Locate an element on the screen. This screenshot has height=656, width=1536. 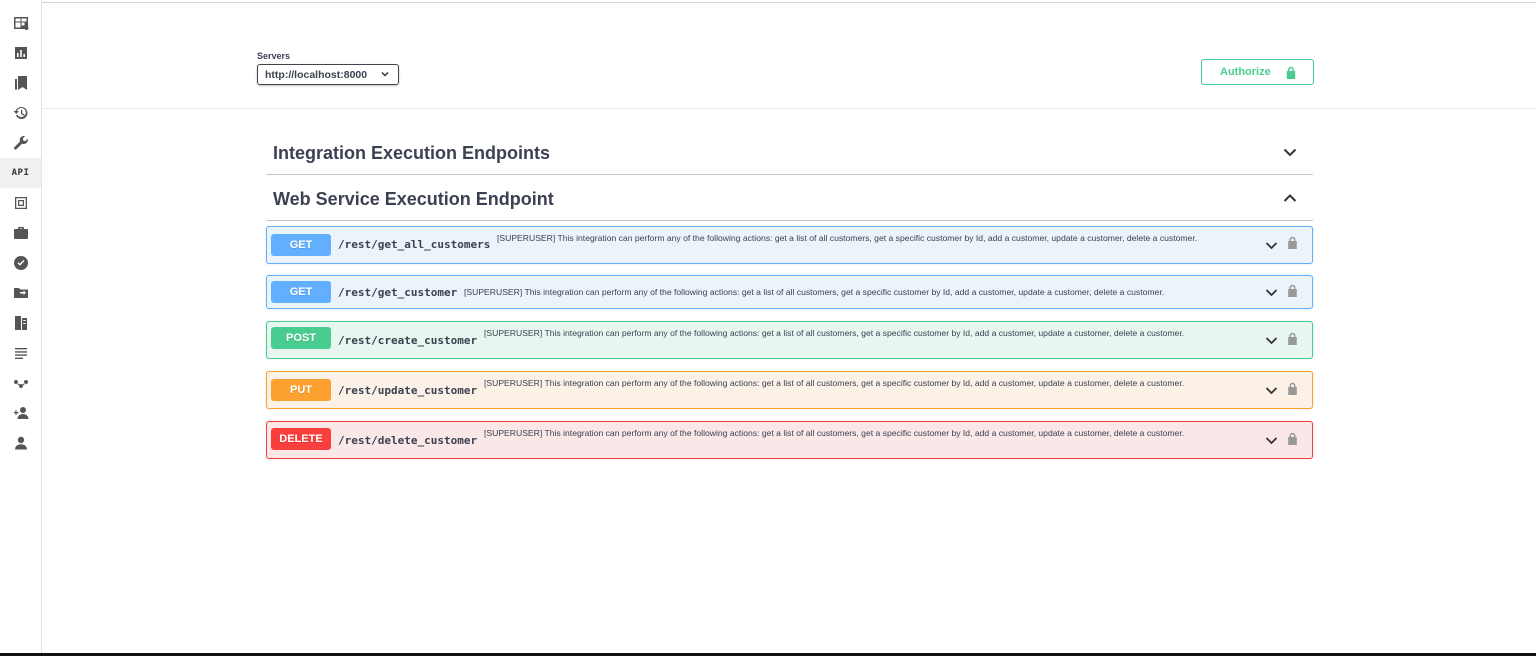
tag-integration-execution-endpoints: Integration Execution Endpoints is located at coordinates (789, 152).